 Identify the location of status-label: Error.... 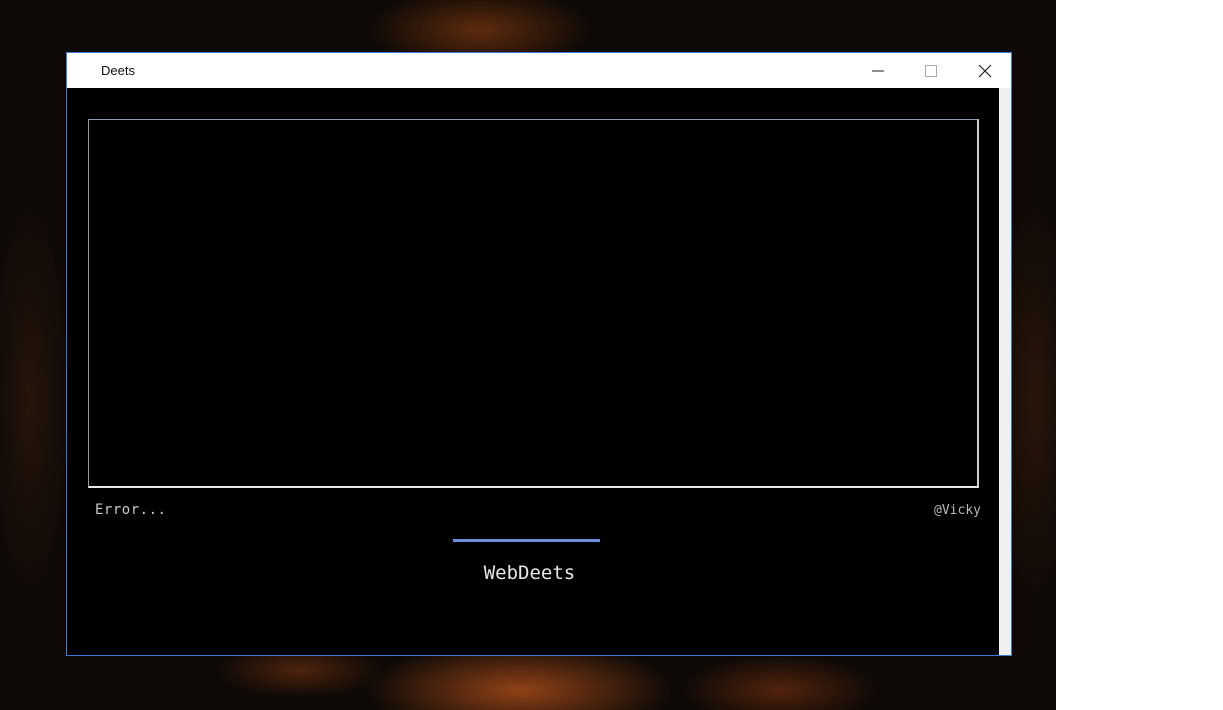
(131, 510).